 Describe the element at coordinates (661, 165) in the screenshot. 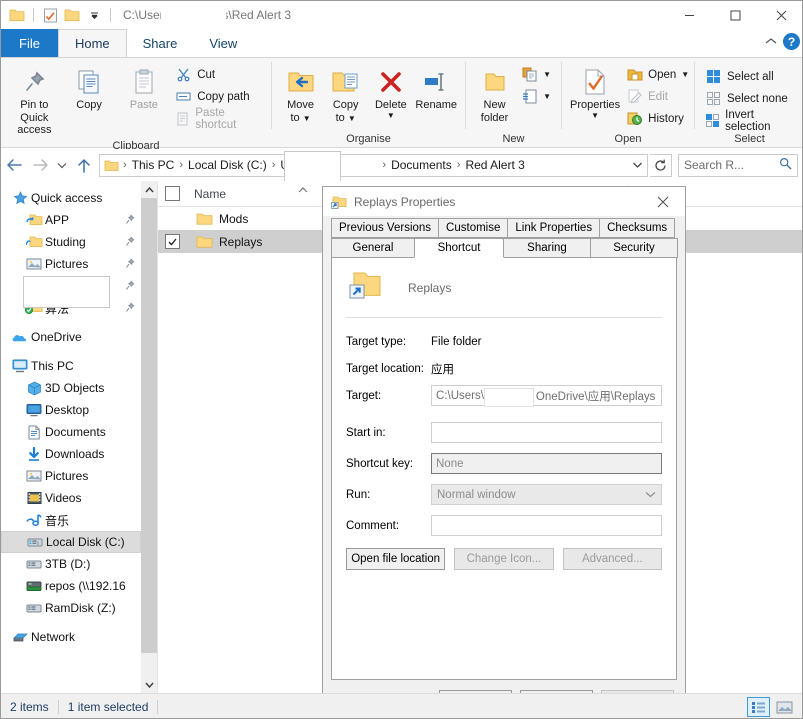

I see `refresh-icon` at that location.